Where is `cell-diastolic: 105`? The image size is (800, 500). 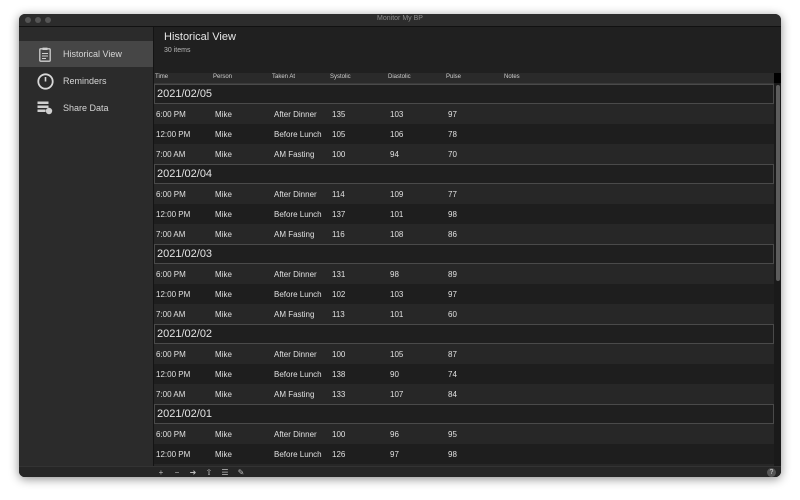 cell-diastolic: 105 is located at coordinates (397, 354).